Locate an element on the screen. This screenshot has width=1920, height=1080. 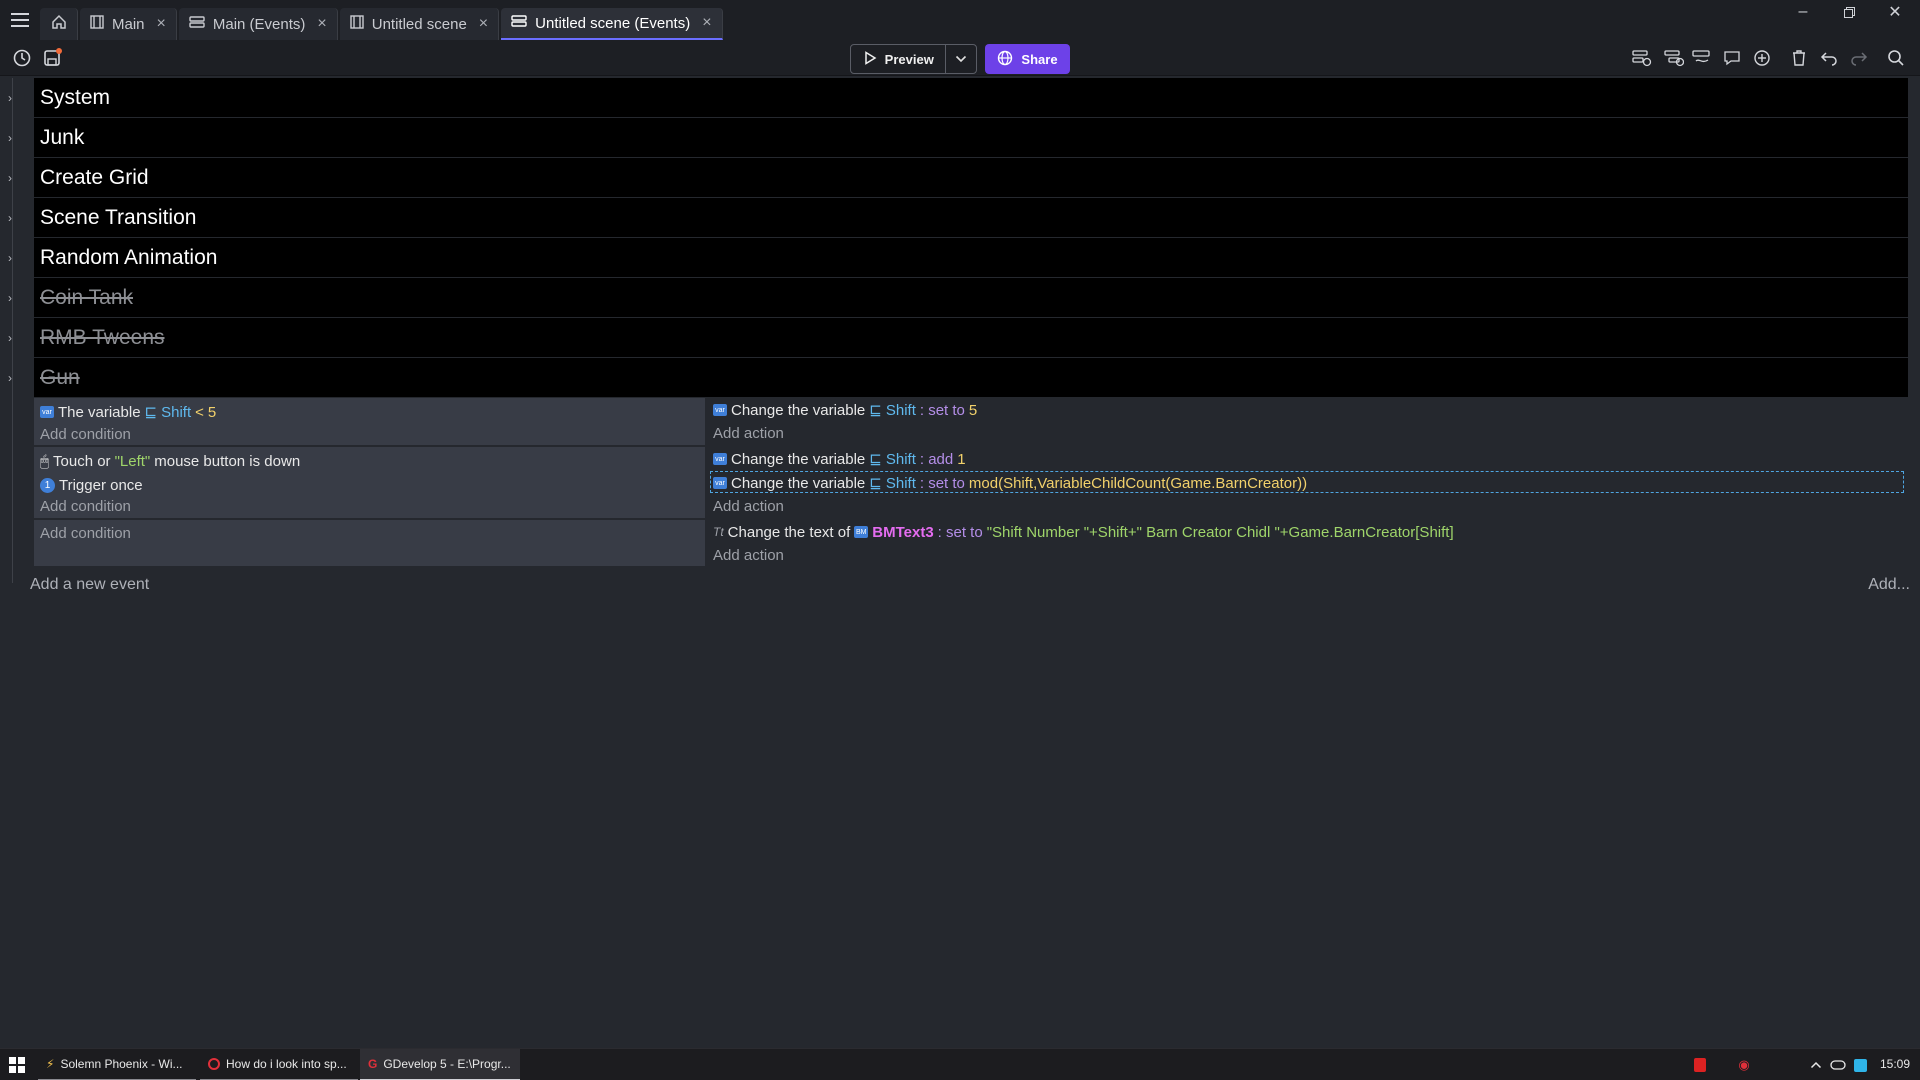
tab-untitled-scene-events: Untitled scene (Events) × is located at coordinates (612, 24).